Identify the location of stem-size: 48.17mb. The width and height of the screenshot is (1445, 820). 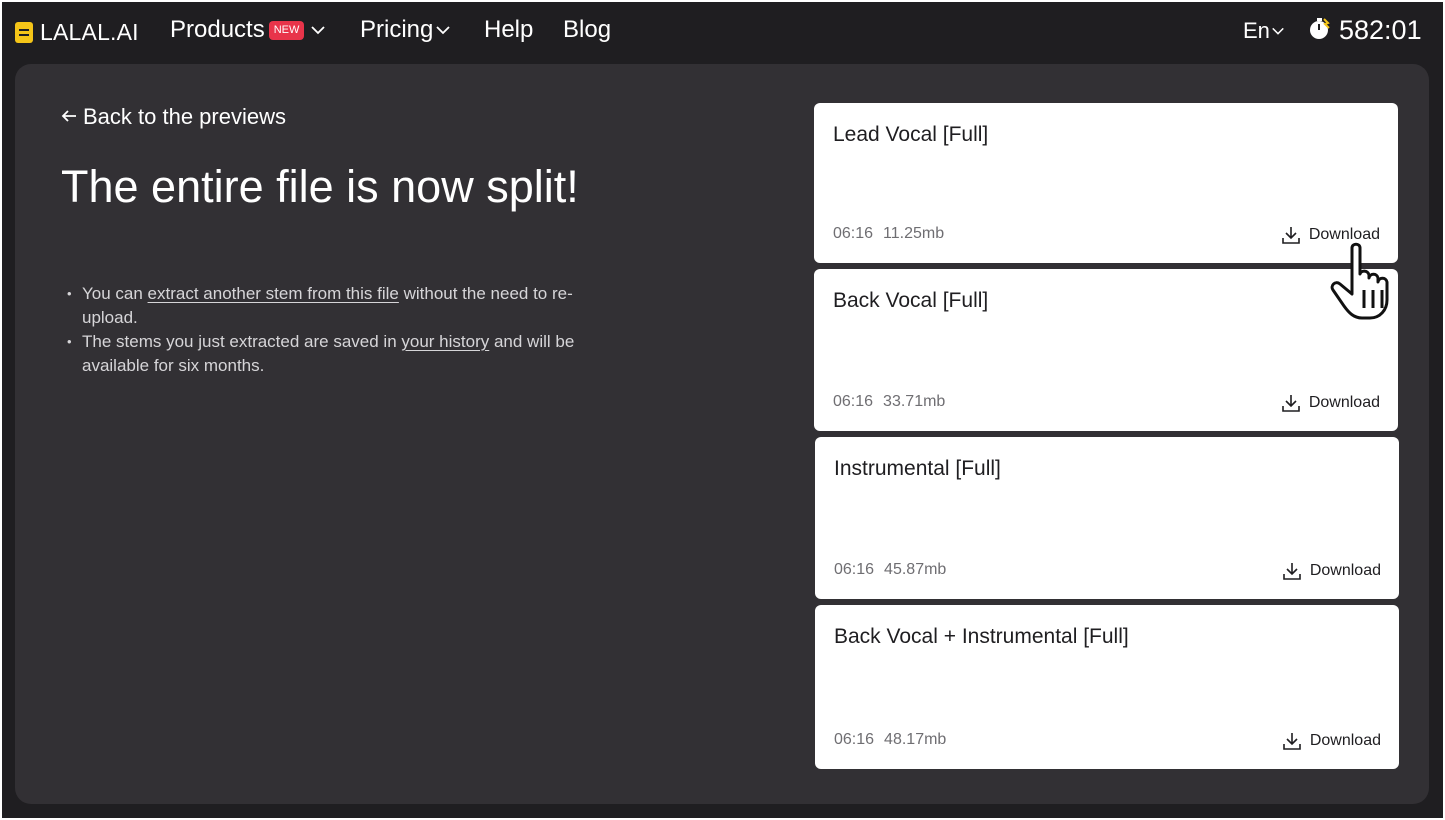
(915, 739).